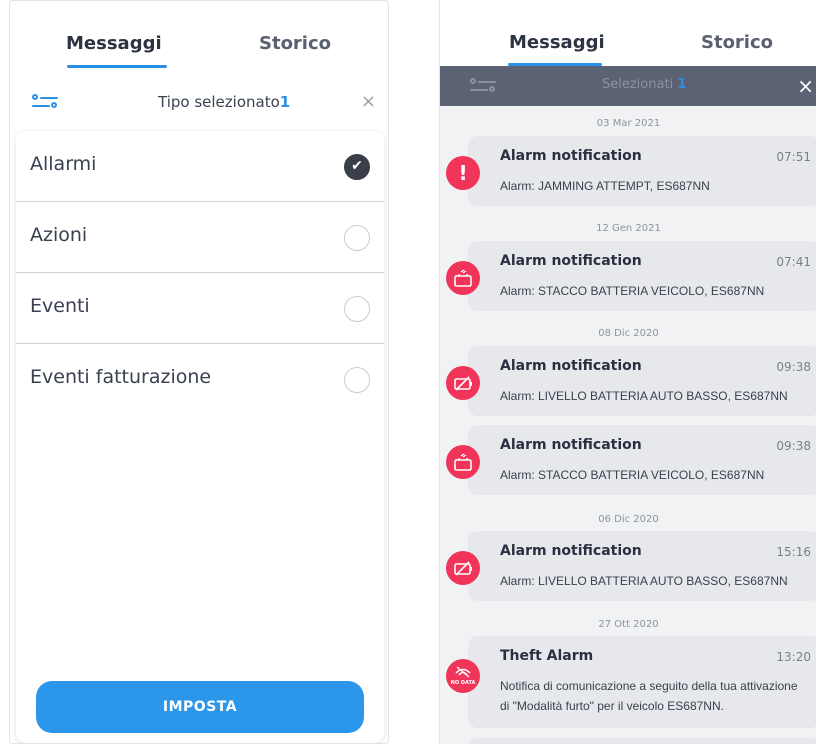 This screenshot has width=816, height=744. Describe the element at coordinates (357, 167) in the screenshot. I see `checked-radio-icon: ✔` at that location.